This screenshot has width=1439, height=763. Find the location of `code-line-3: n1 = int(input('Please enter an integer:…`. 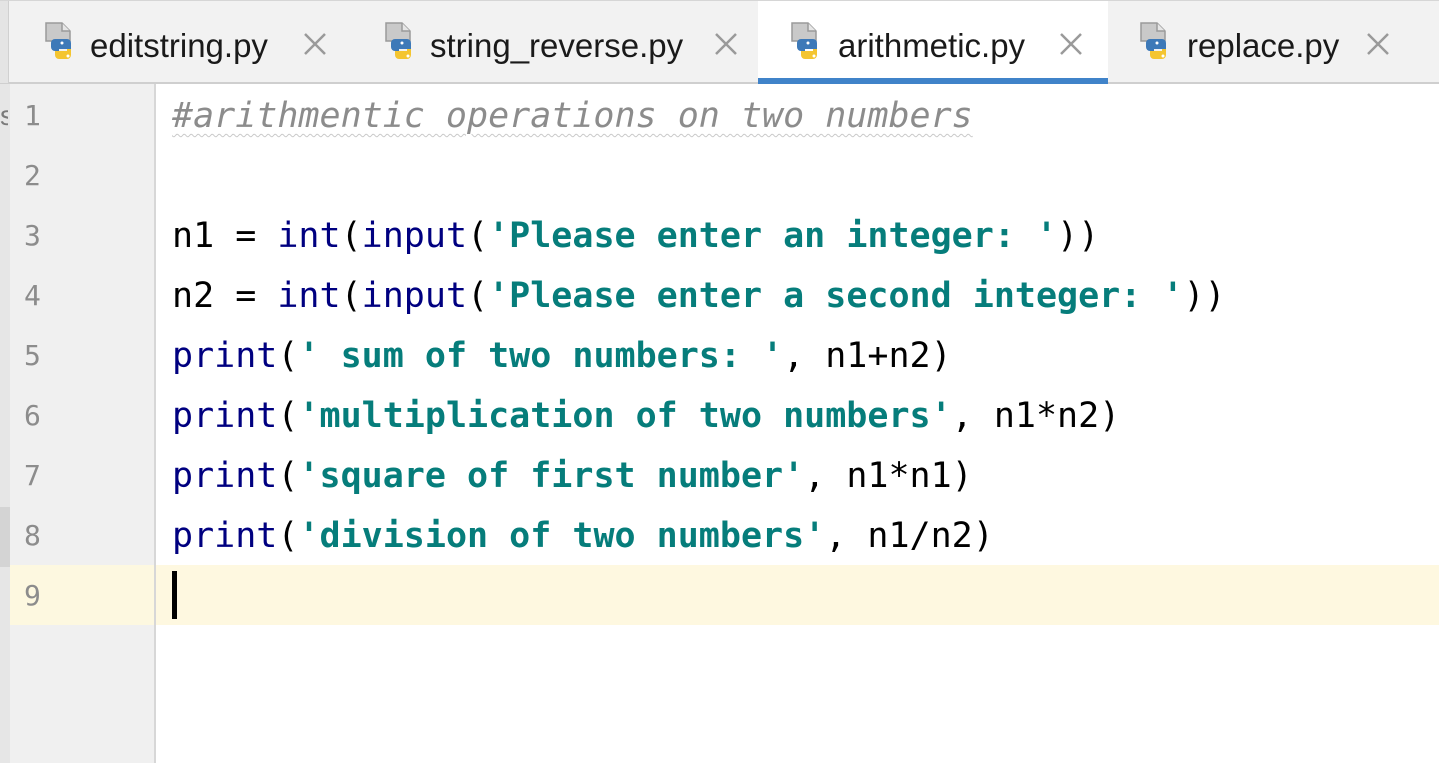

code-line-3: n1 = int(input('Please enter an integer:… is located at coordinates (635, 236).